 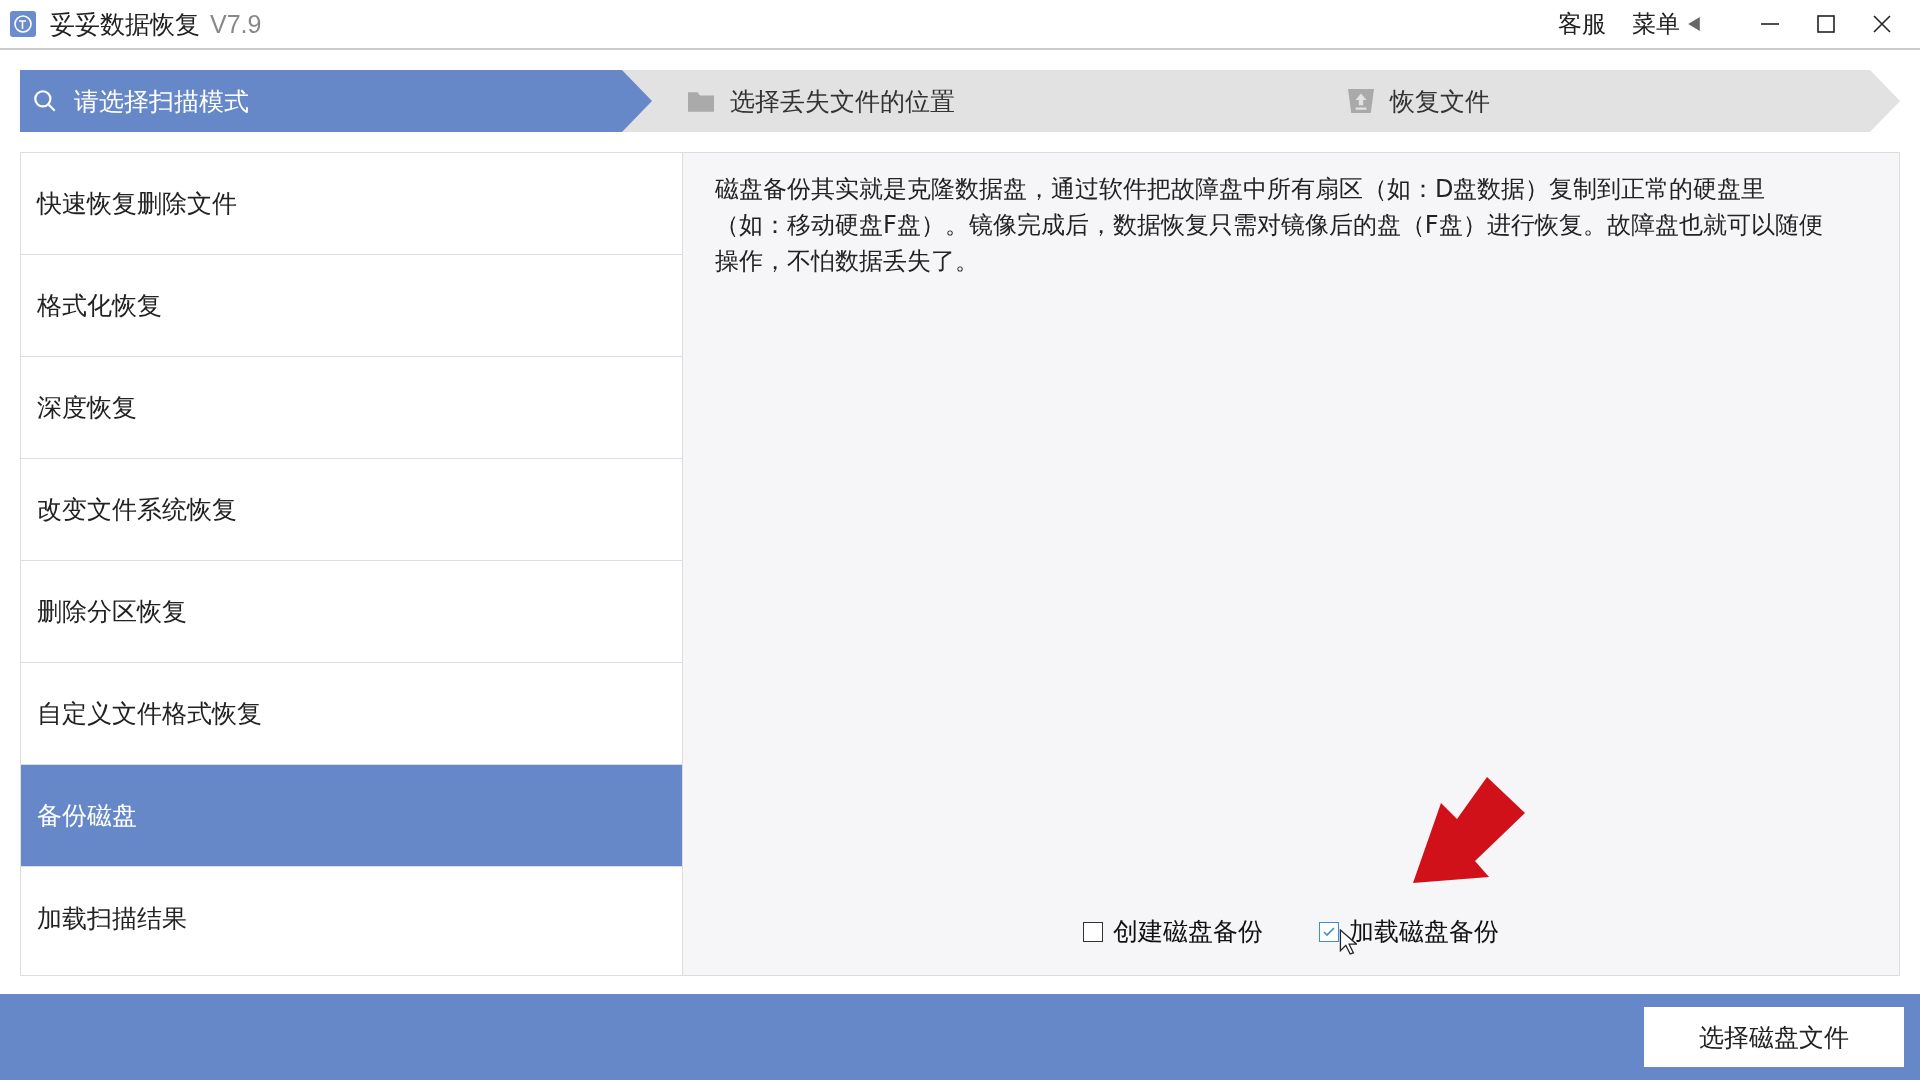 What do you see at coordinates (1770, 24) in the screenshot?
I see `minimize-icon` at bounding box center [1770, 24].